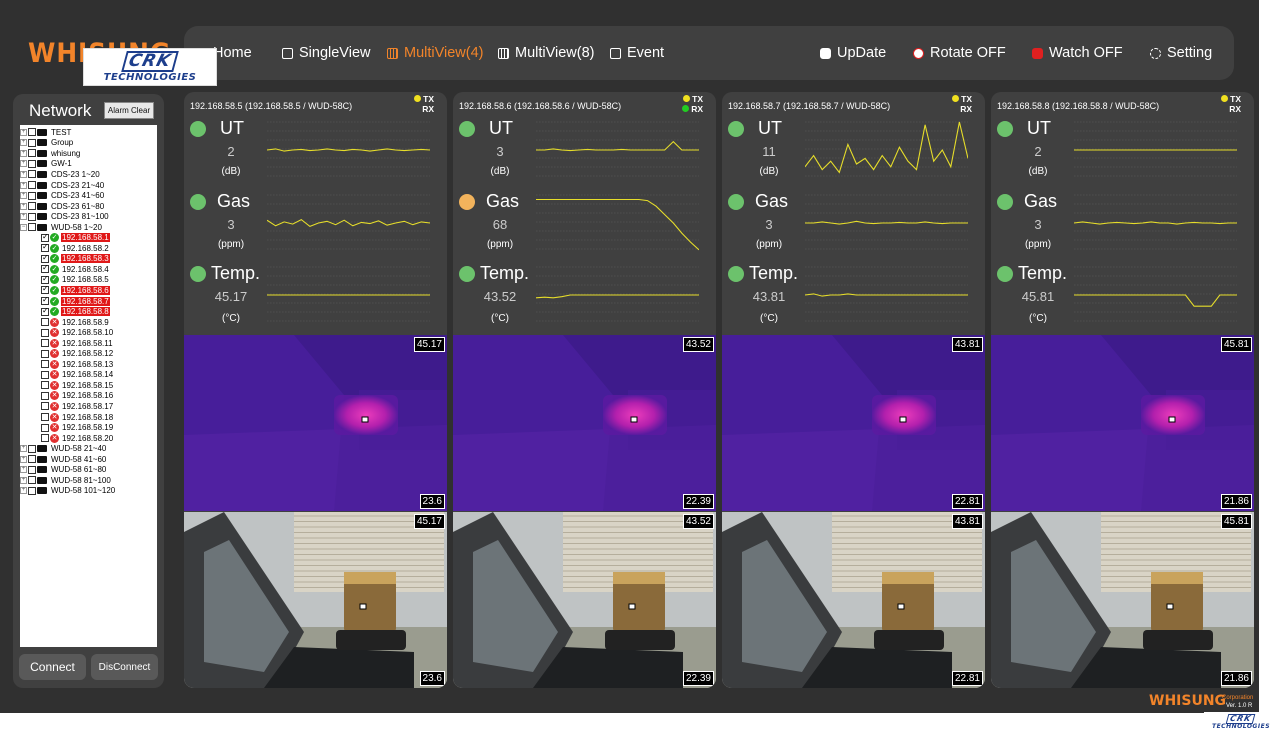 The height and width of the screenshot is (731, 1280). Describe the element at coordinates (88, 480) in the screenshot. I see `tree-group-row: + WUD-58 81~100` at that location.